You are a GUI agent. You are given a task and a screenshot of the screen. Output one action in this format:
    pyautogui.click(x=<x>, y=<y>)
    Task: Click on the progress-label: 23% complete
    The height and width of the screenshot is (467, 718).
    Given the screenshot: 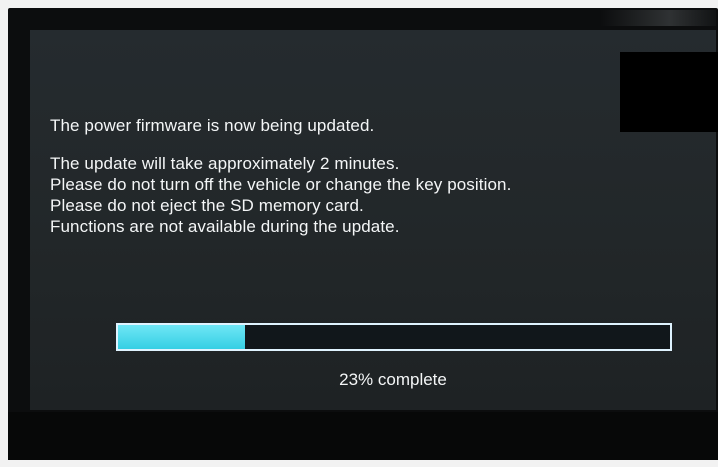 What is the action you would take?
    pyautogui.click(x=393, y=379)
    